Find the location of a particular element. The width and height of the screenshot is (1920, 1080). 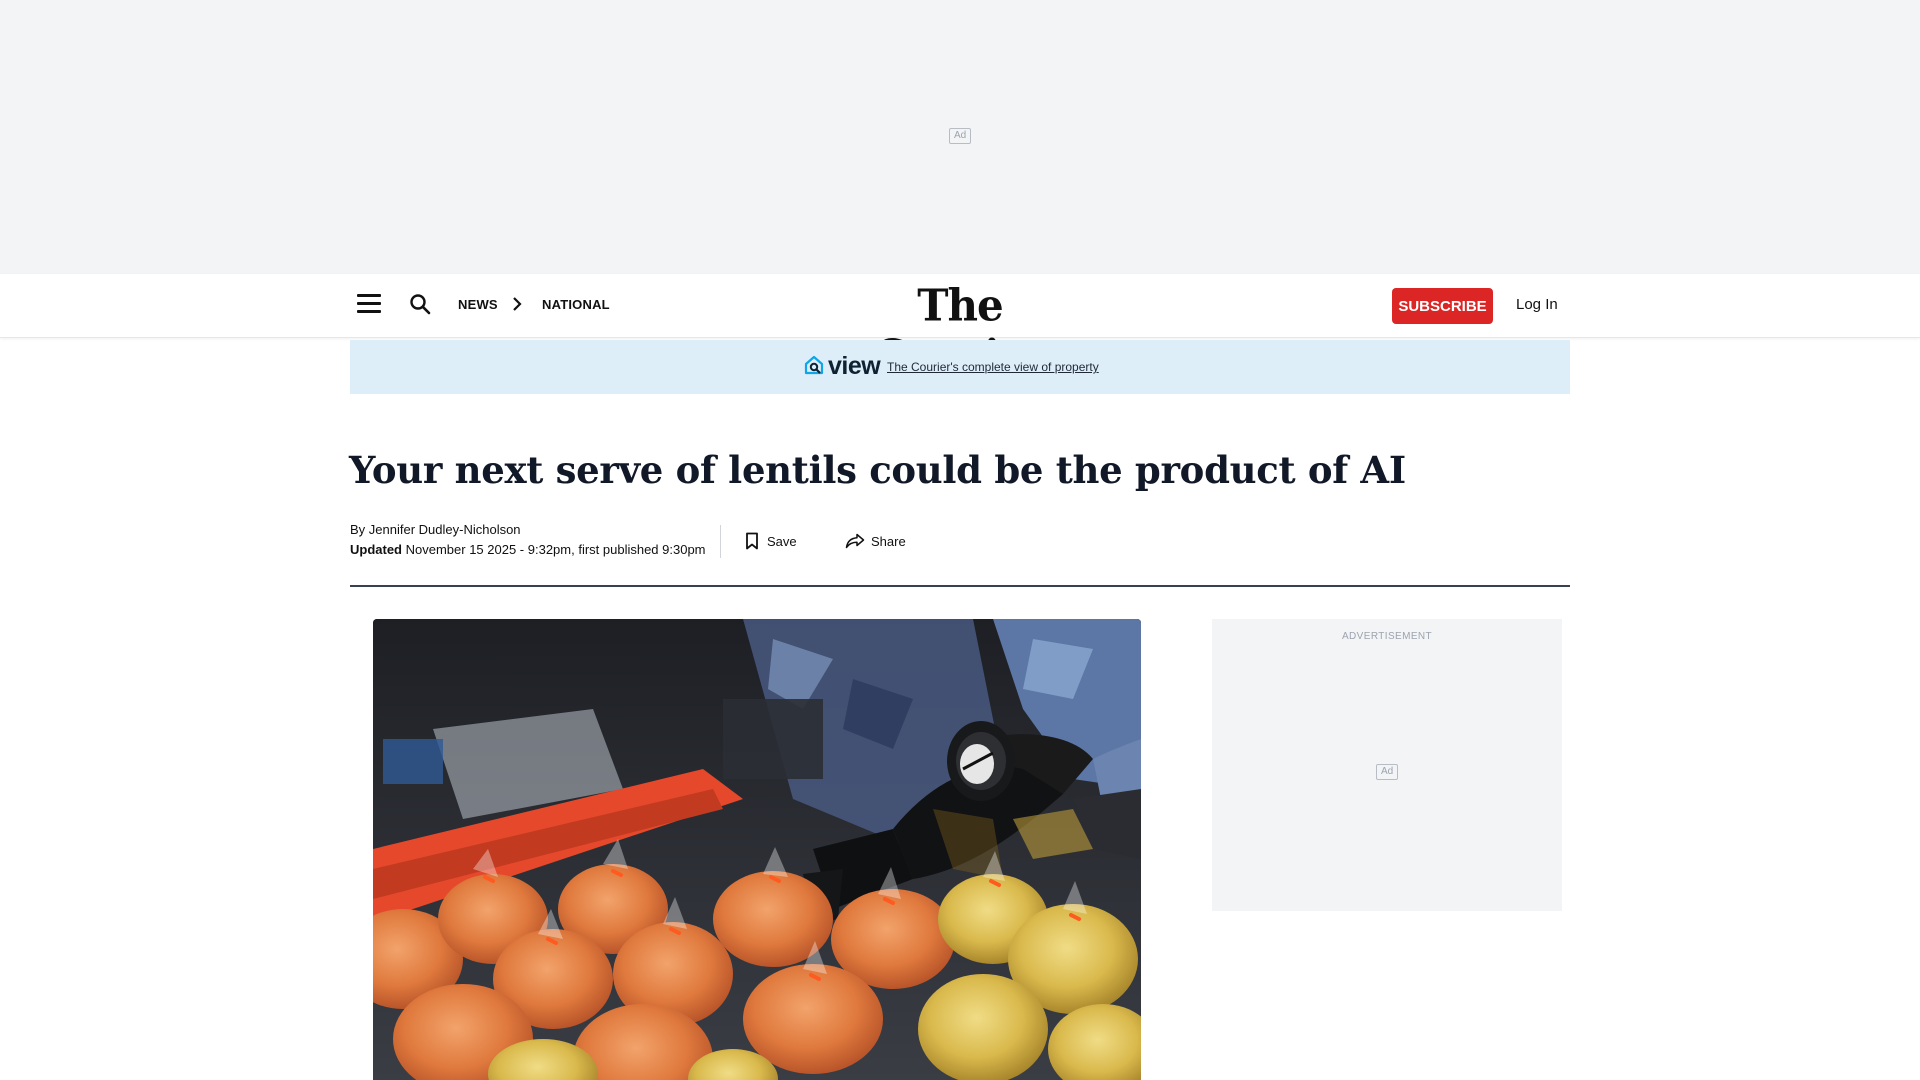

search-button is located at coordinates (420, 304).